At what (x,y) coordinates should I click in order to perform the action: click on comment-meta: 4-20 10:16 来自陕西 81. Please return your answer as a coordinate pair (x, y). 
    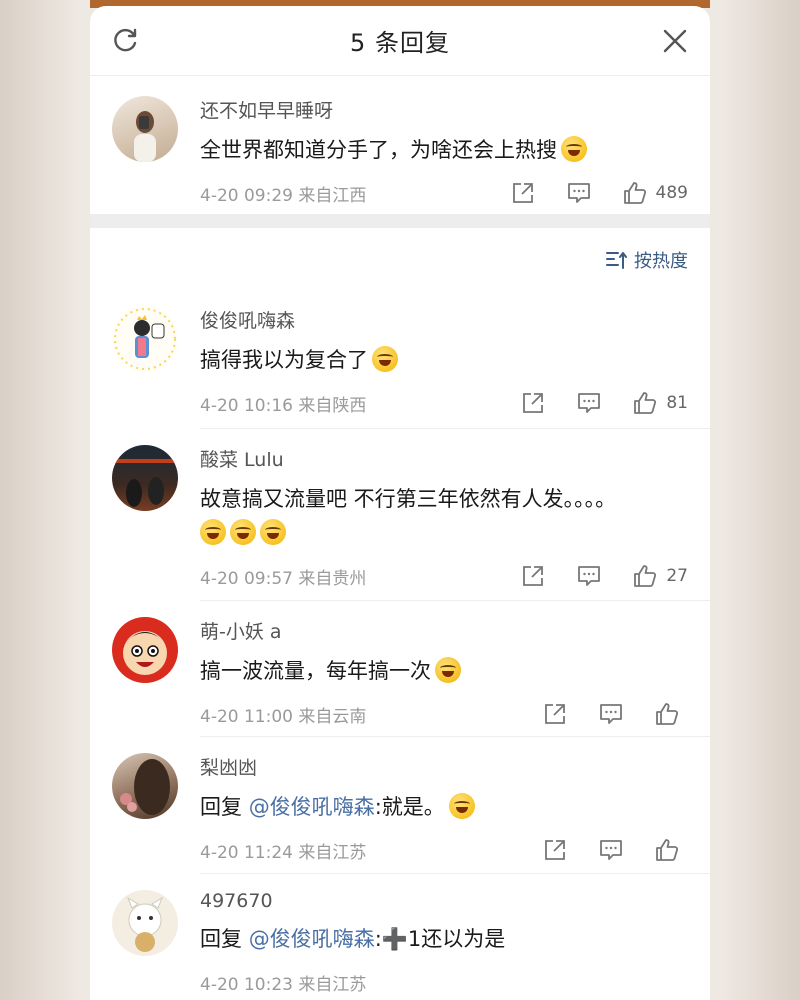
    Looking at the image, I should click on (444, 403).